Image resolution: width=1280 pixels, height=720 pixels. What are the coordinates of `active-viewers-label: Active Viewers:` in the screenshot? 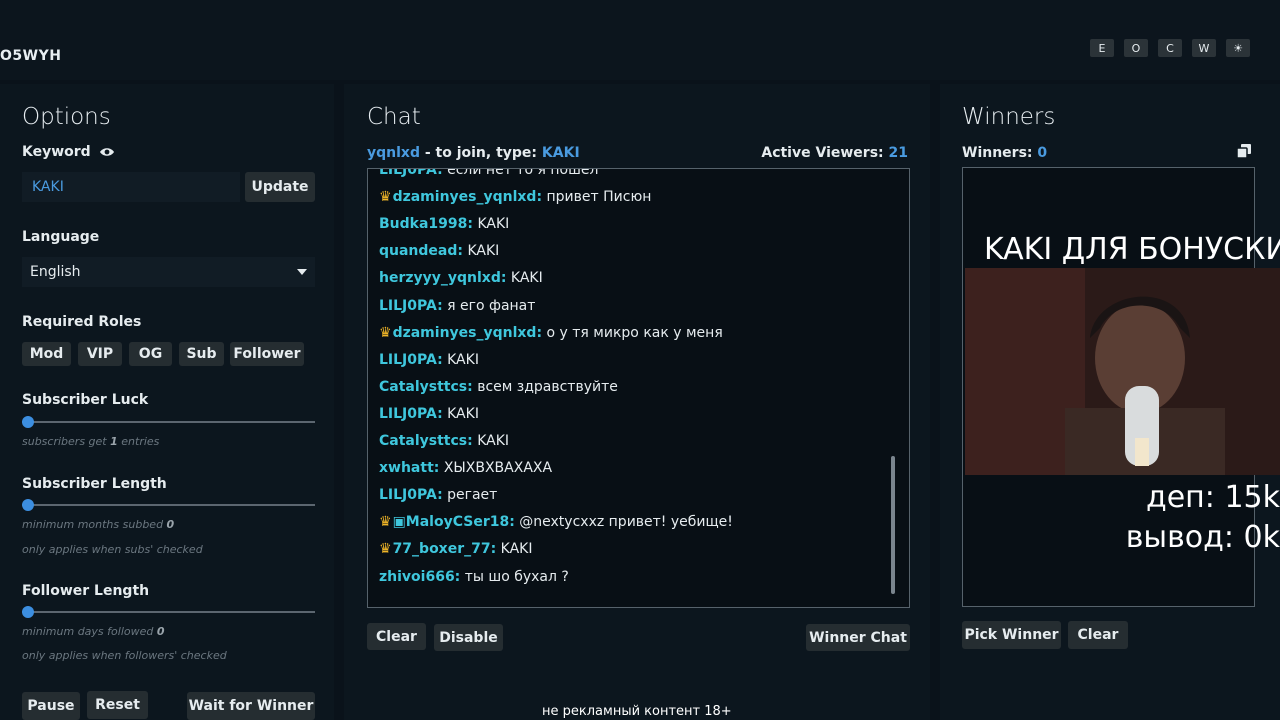 It's located at (822, 153).